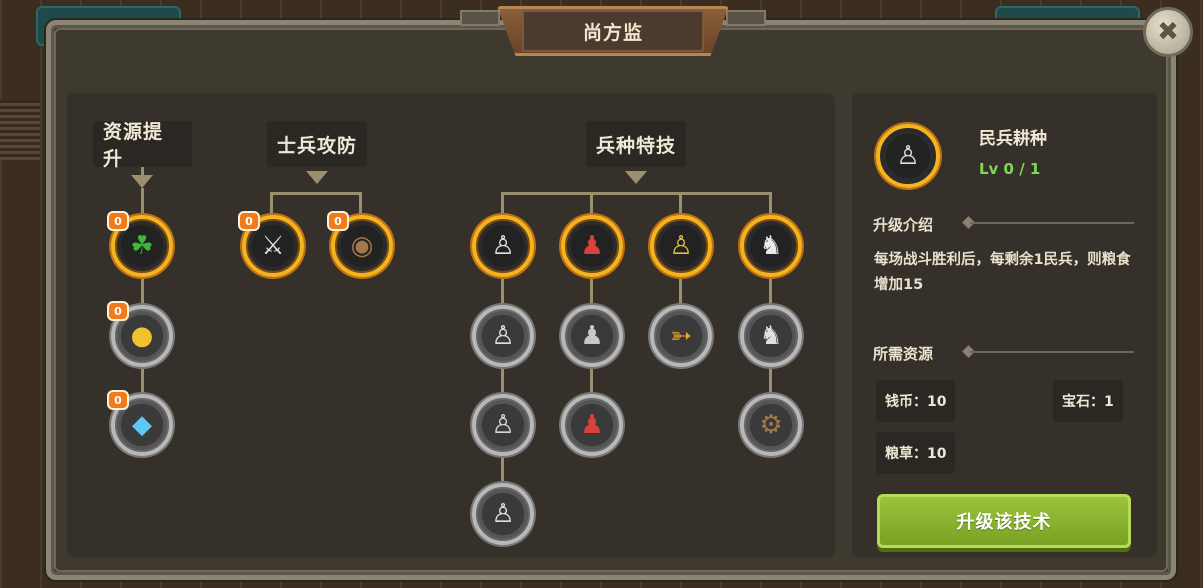 The height and width of the screenshot is (588, 1203). I want to click on tech-node-swordsman: ♙, so click(503, 336).